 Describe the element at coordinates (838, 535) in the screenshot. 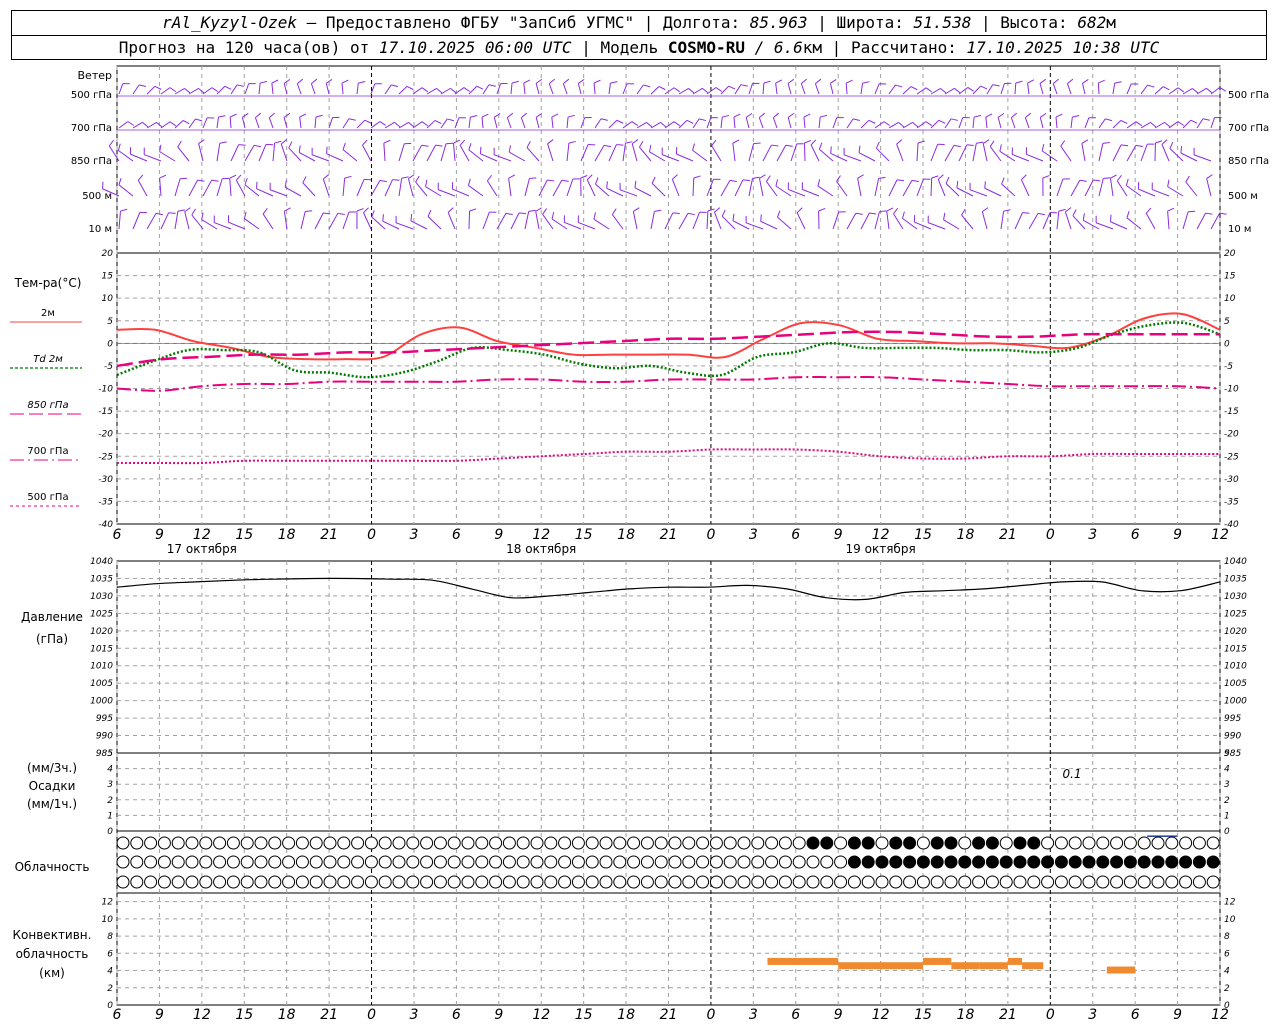

I see `hour-tick-label: 9` at that location.